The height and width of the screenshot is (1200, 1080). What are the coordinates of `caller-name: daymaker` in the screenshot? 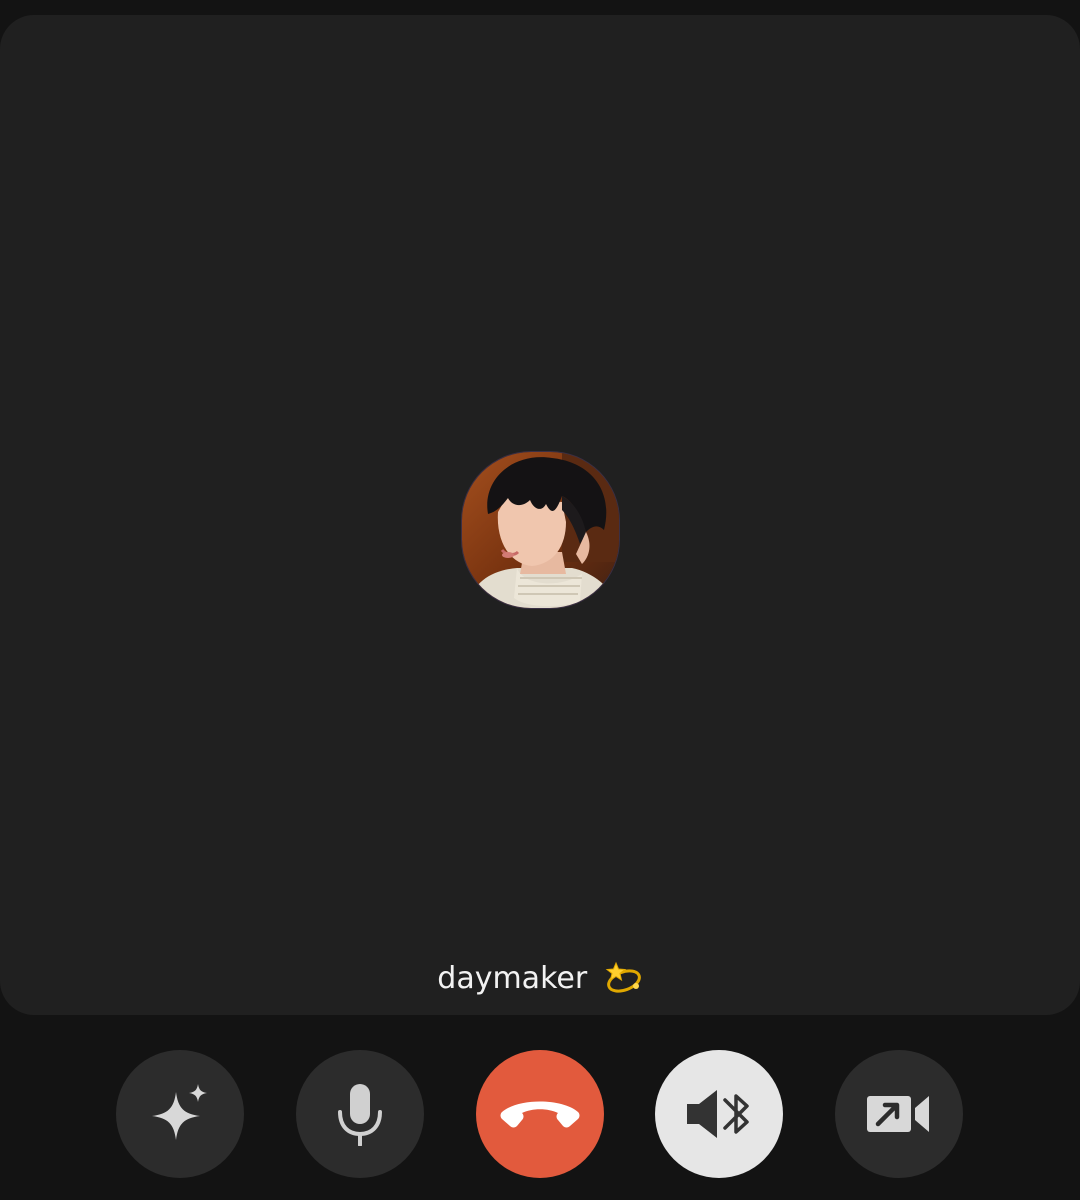 It's located at (512, 978).